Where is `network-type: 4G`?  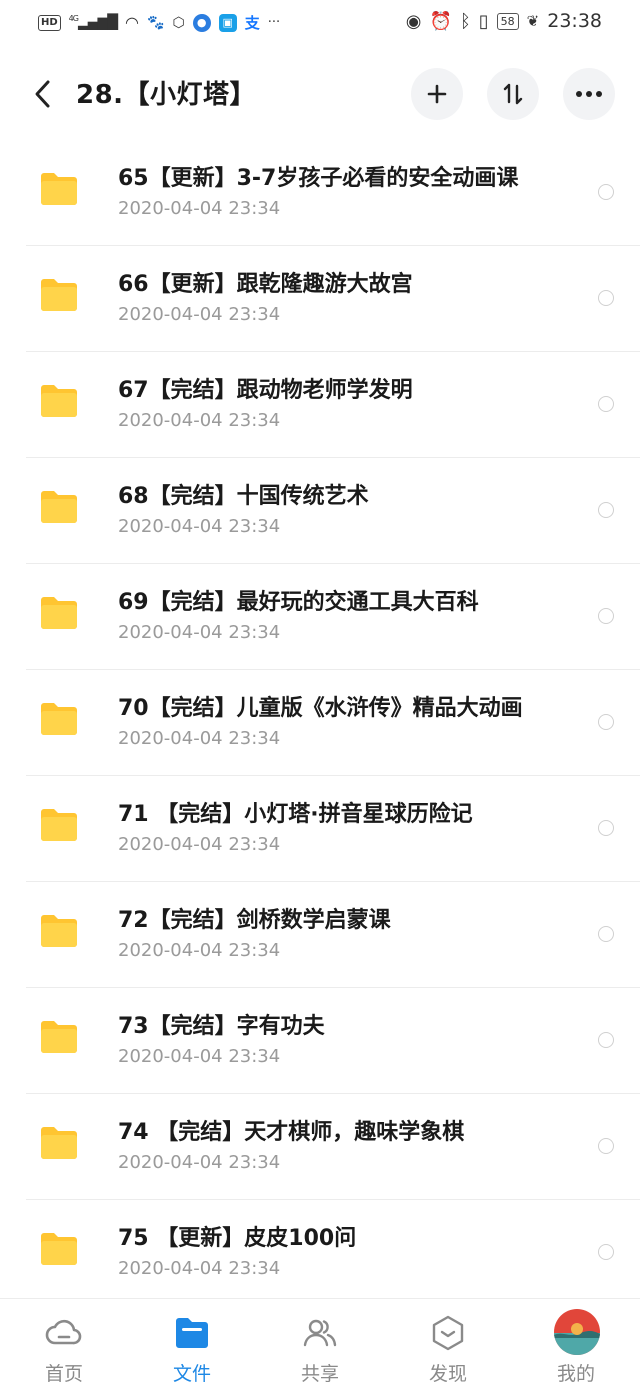
network-type: 4G is located at coordinates (73, 19).